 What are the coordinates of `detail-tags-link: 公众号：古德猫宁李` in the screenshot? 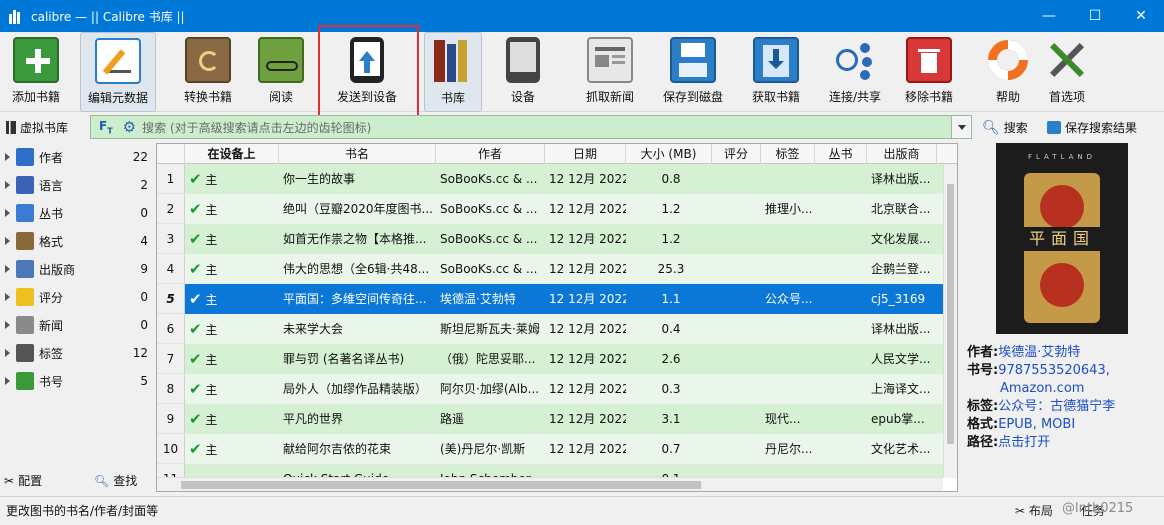 It's located at (1056, 406).